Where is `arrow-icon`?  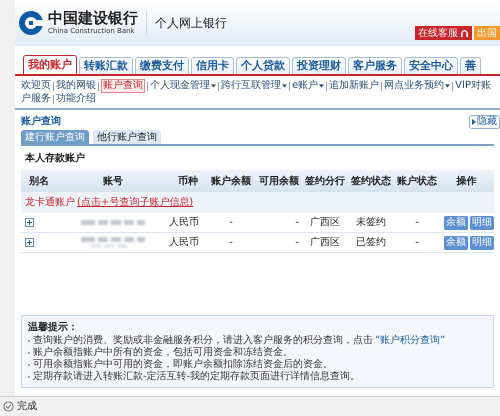 arrow-icon is located at coordinates (474, 121).